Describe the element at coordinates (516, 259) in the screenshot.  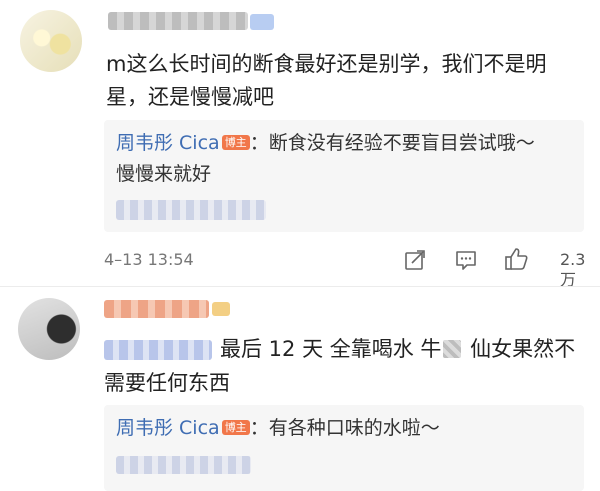
I see `like-icon` at that location.